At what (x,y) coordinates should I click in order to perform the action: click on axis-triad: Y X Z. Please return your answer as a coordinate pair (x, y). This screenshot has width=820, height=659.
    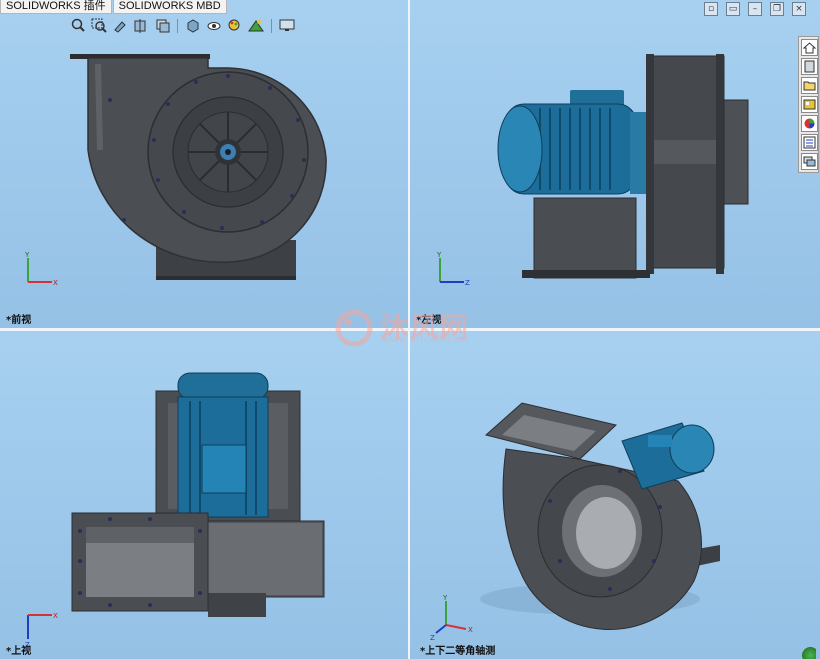
    Looking at the image, I should click on (451, 617).